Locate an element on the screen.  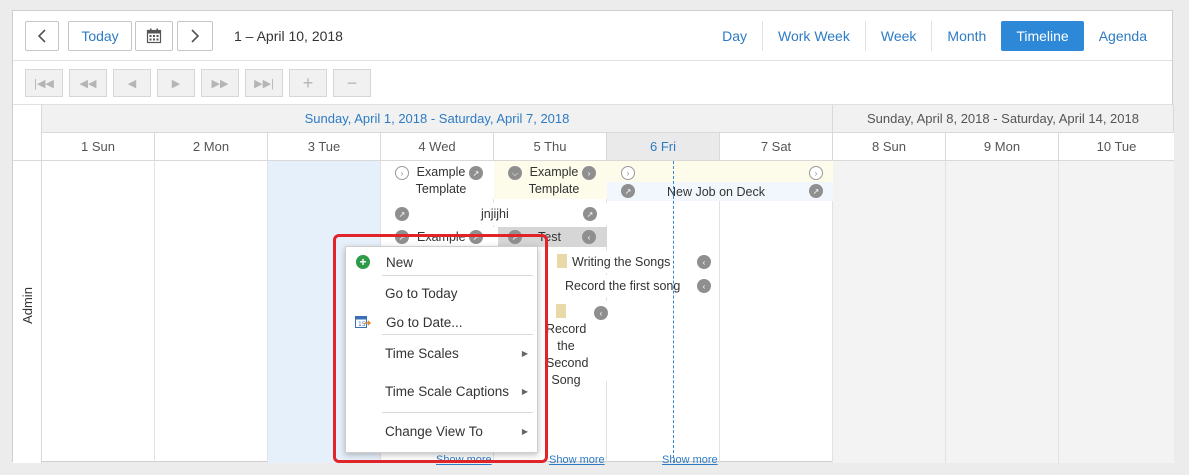
page-back-icon: ◀◀ is located at coordinates (88, 83).